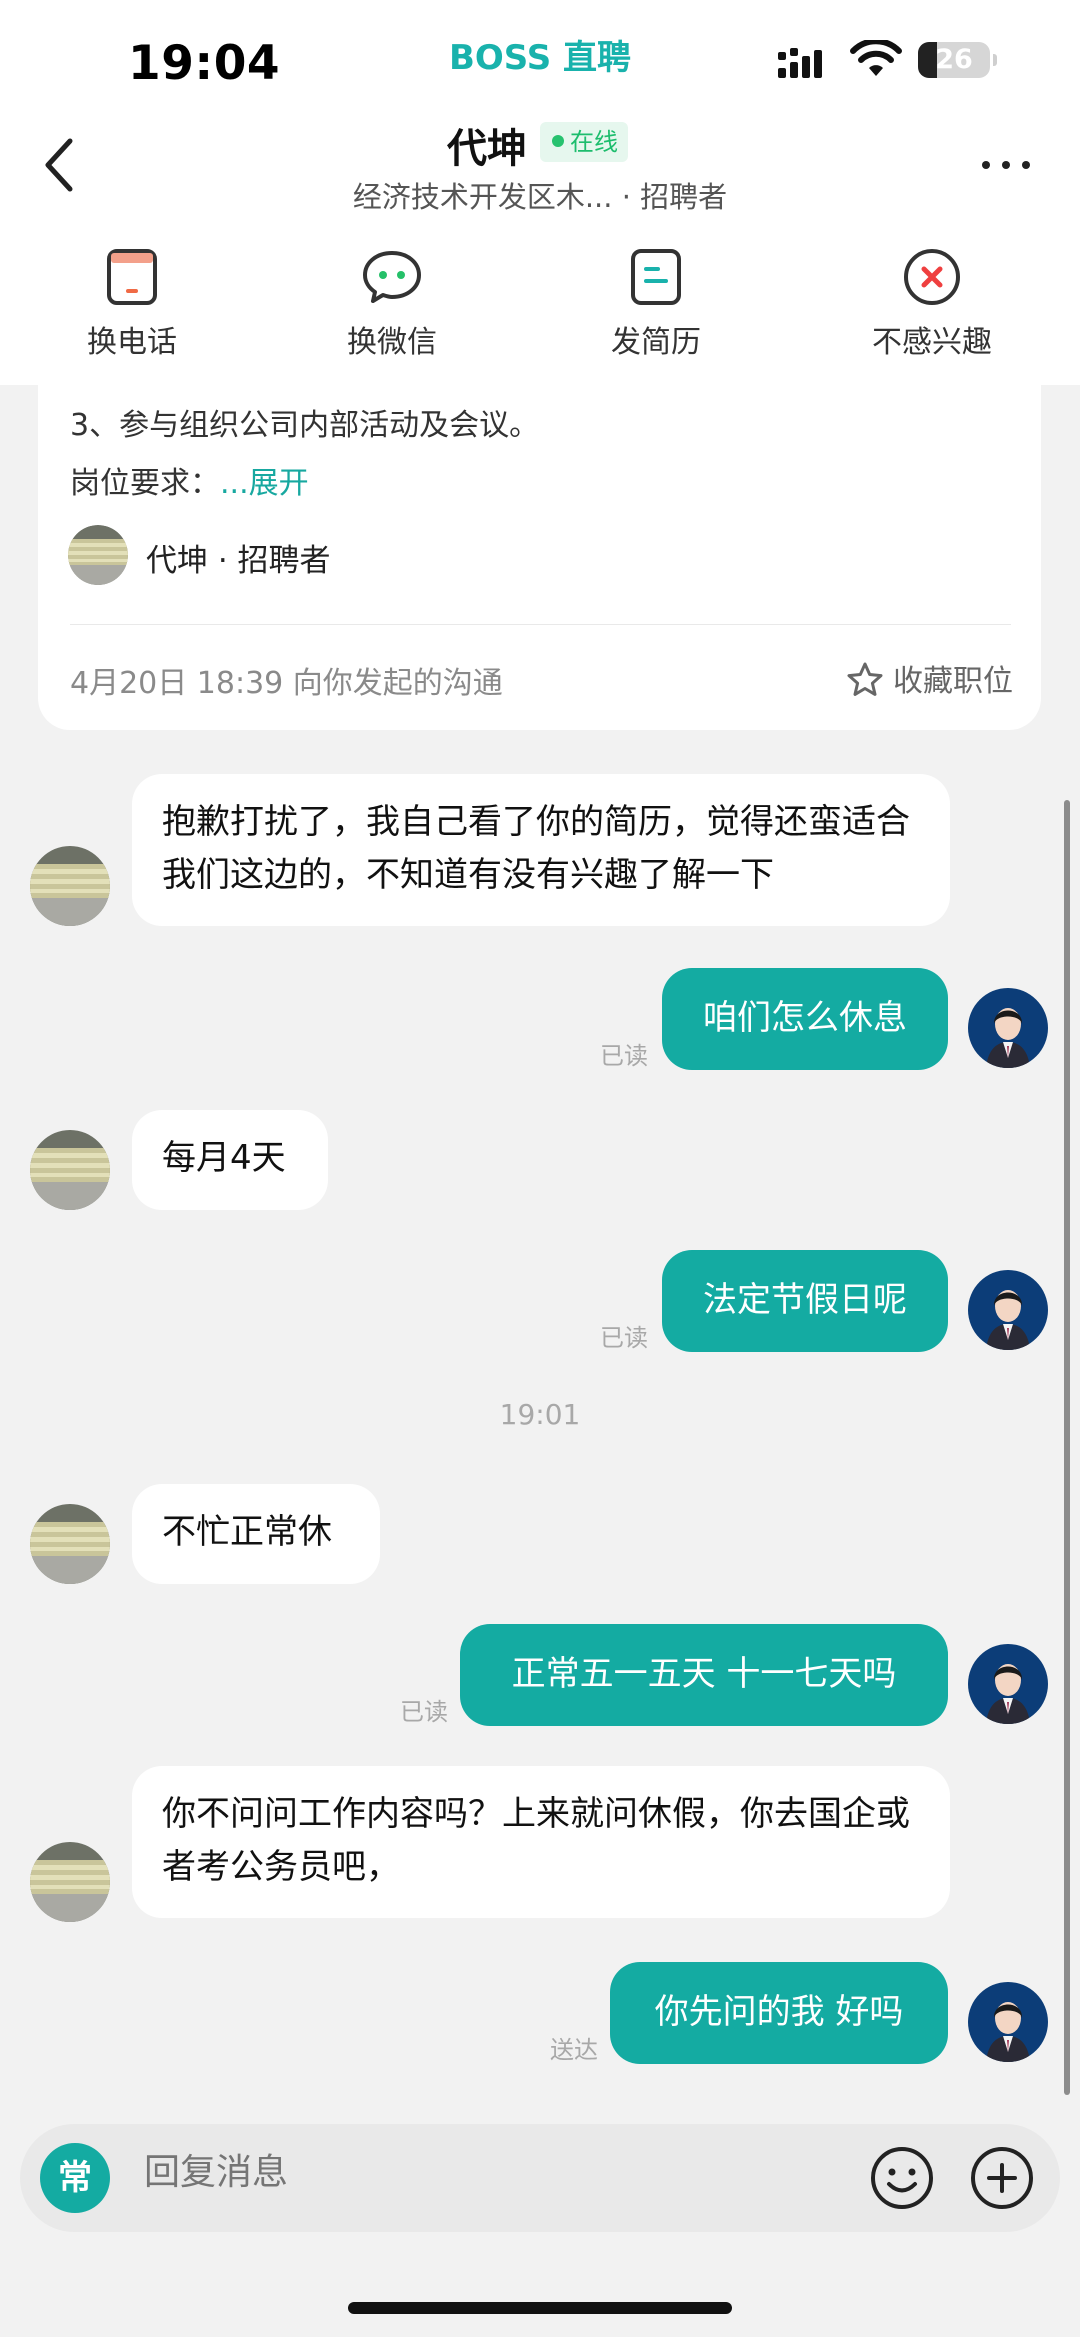 The image size is (1080, 2337). I want to click on message-incoming: 抱歉打扰了，我自己看了你的简历，觉得还蛮适合我们这边的，不知道有没有兴趣了解一下, so click(541, 850).